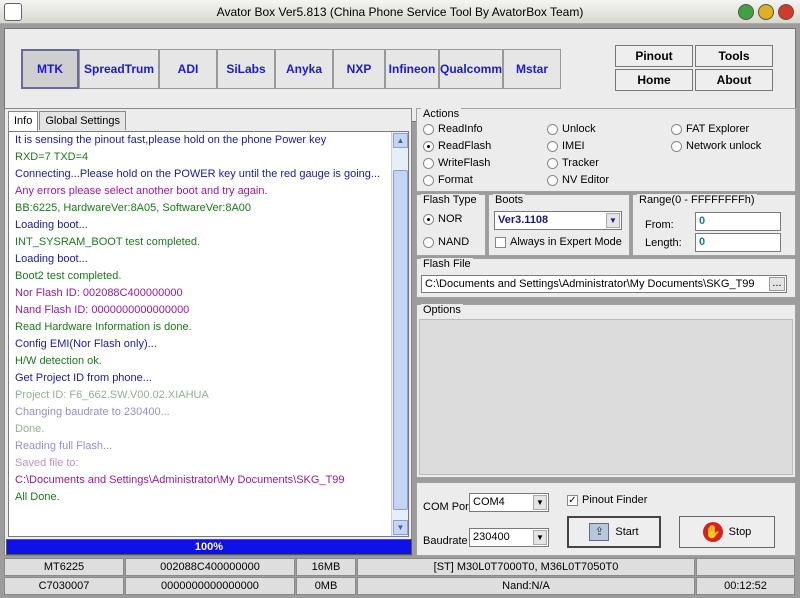  I want to click on tab-global-settings: Global Settings, so click(82, 120).